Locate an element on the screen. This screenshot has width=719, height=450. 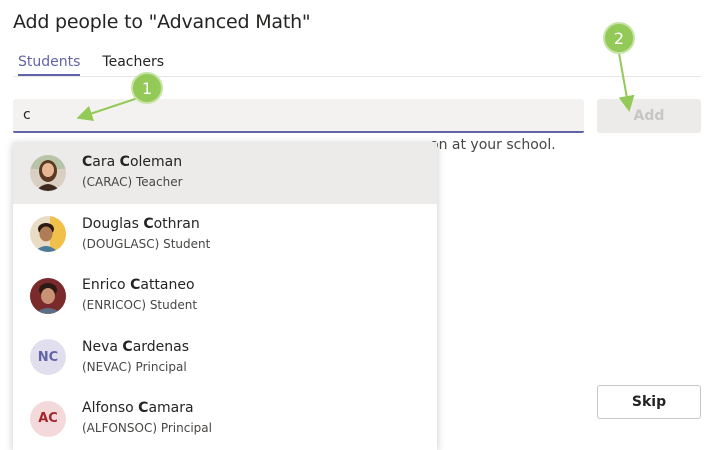
dialog-title: Add people to "Advanced Math" is located at coordinates (162, 22).